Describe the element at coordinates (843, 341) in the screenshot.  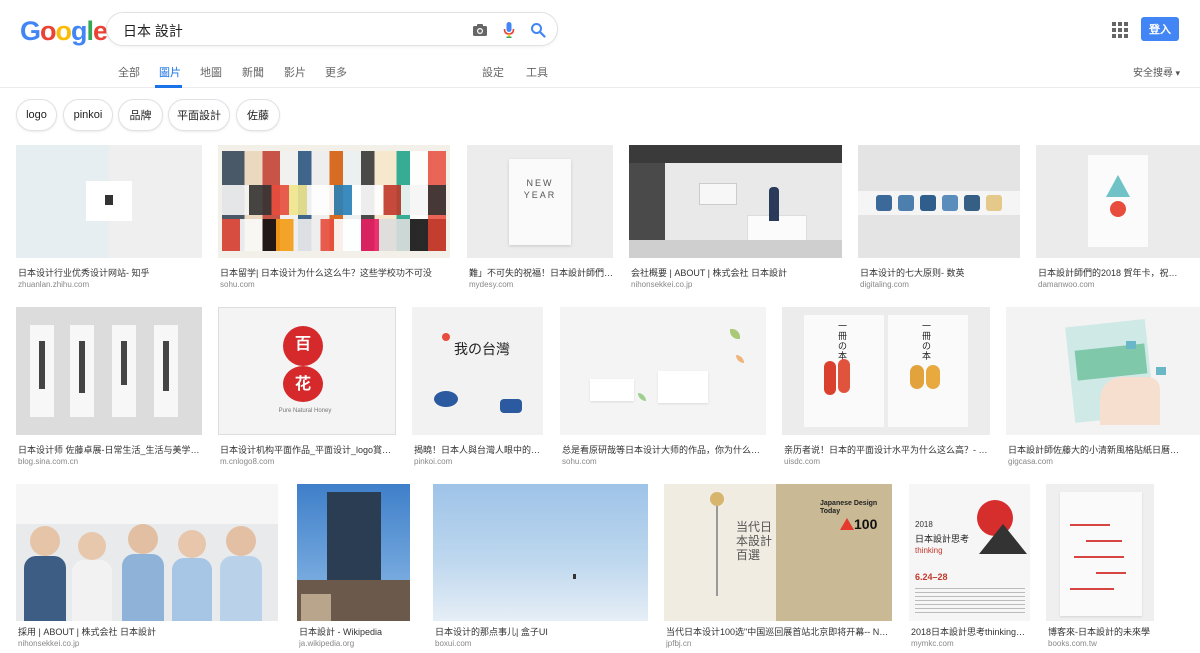
I see `thumb-hon-left: 一冊の本` at that location.